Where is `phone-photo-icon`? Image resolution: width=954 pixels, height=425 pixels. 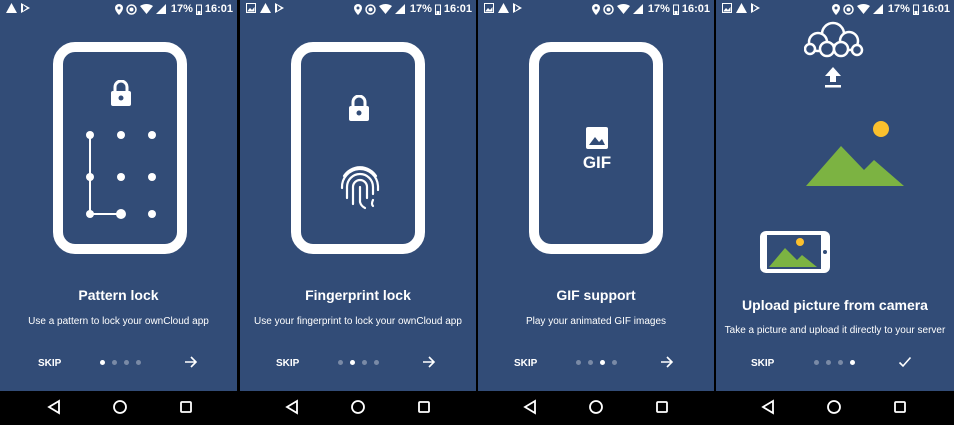 phone-photo-icon is located at coordinates (795, 252).